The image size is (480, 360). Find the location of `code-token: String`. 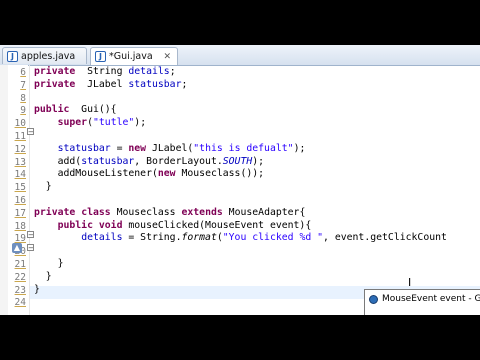

code-token: String is located at coordinates (102, 71).